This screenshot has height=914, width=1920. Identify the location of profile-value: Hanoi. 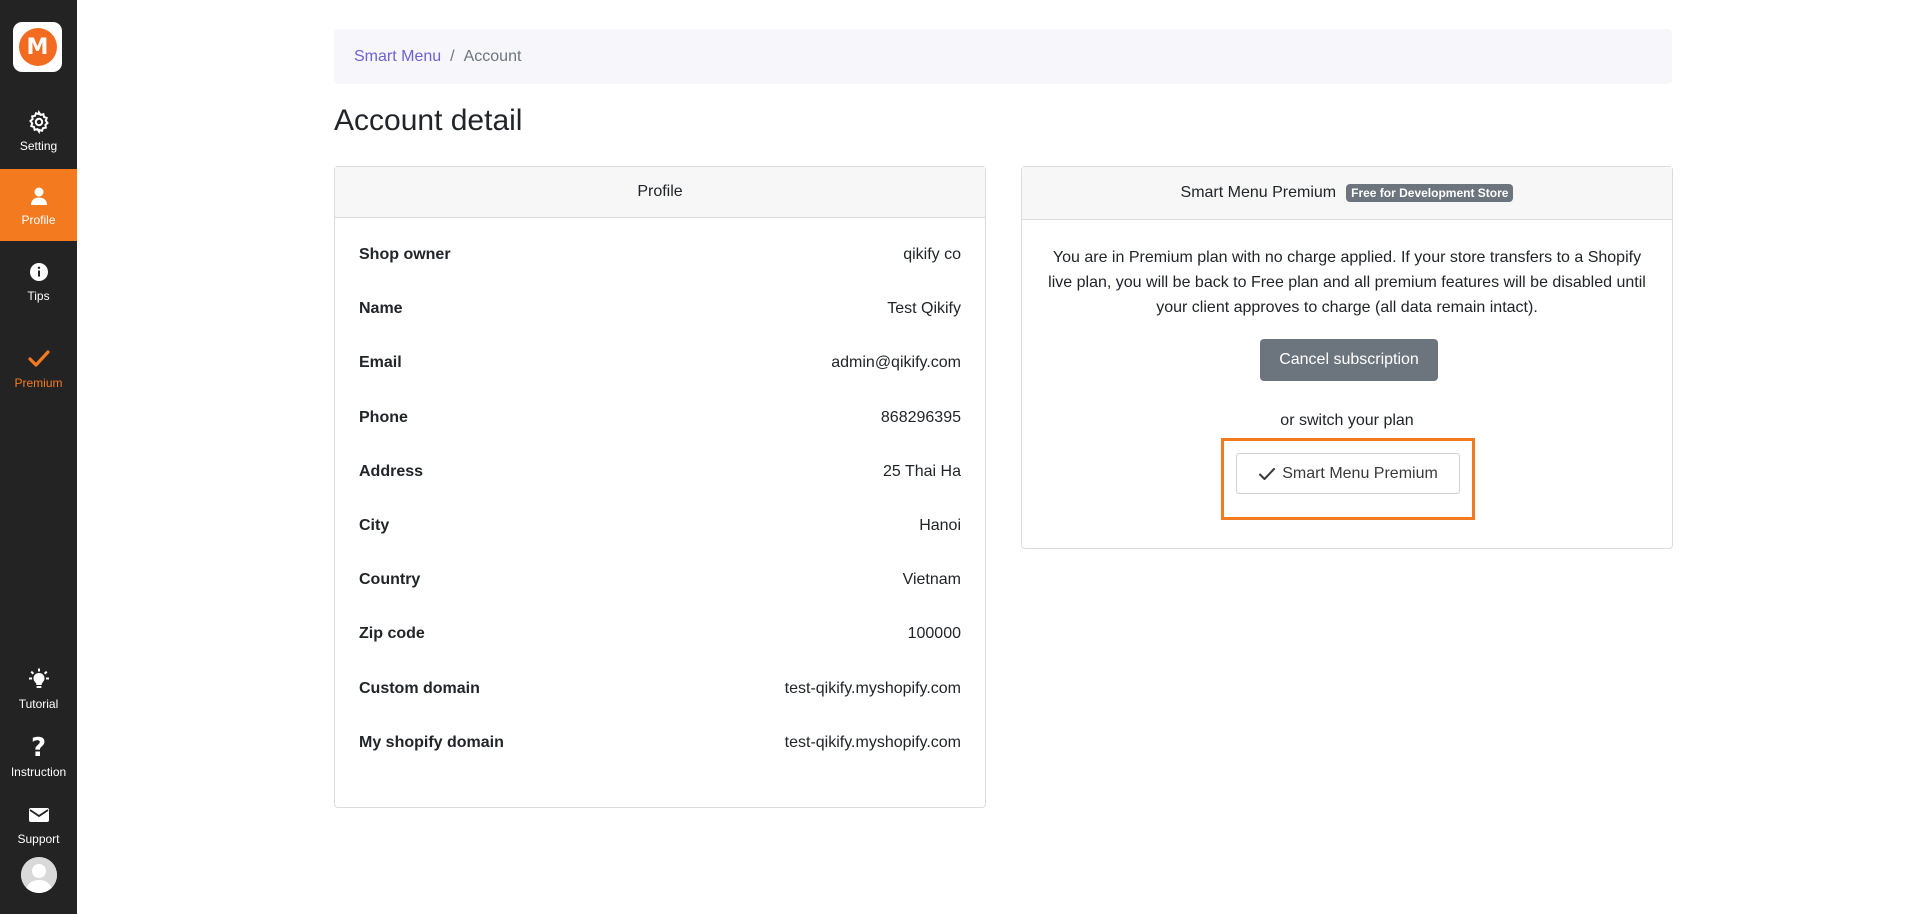
(940, 526).